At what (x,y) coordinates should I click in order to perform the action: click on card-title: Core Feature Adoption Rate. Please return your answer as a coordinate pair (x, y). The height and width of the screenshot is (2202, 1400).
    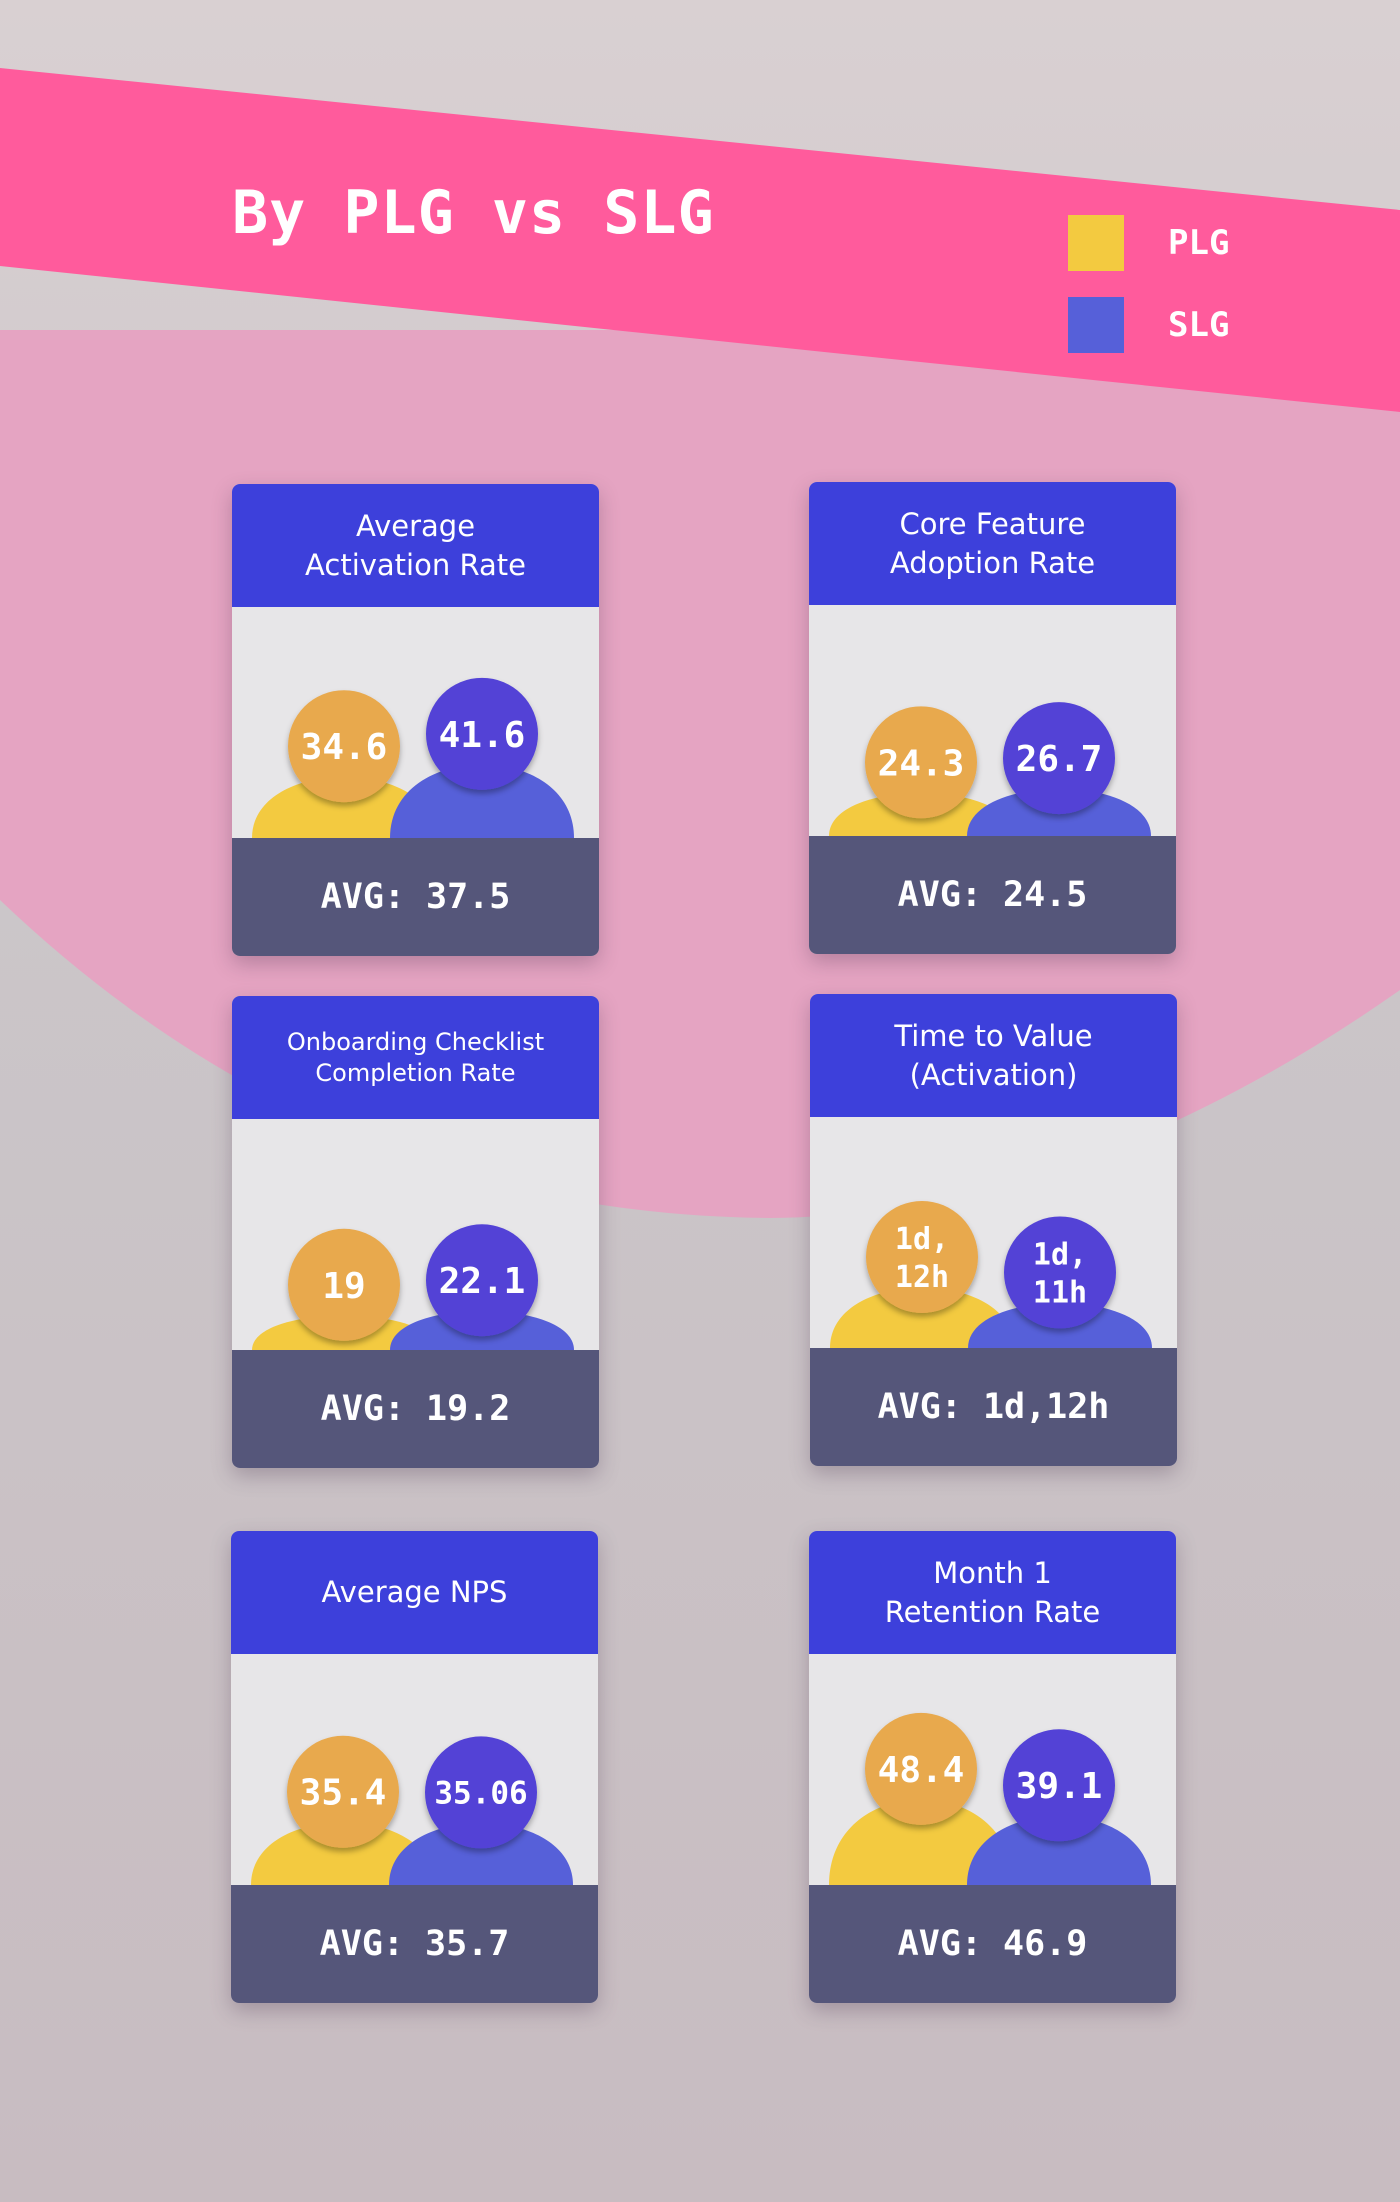
    Looking at the image, I should click on (992, 543).